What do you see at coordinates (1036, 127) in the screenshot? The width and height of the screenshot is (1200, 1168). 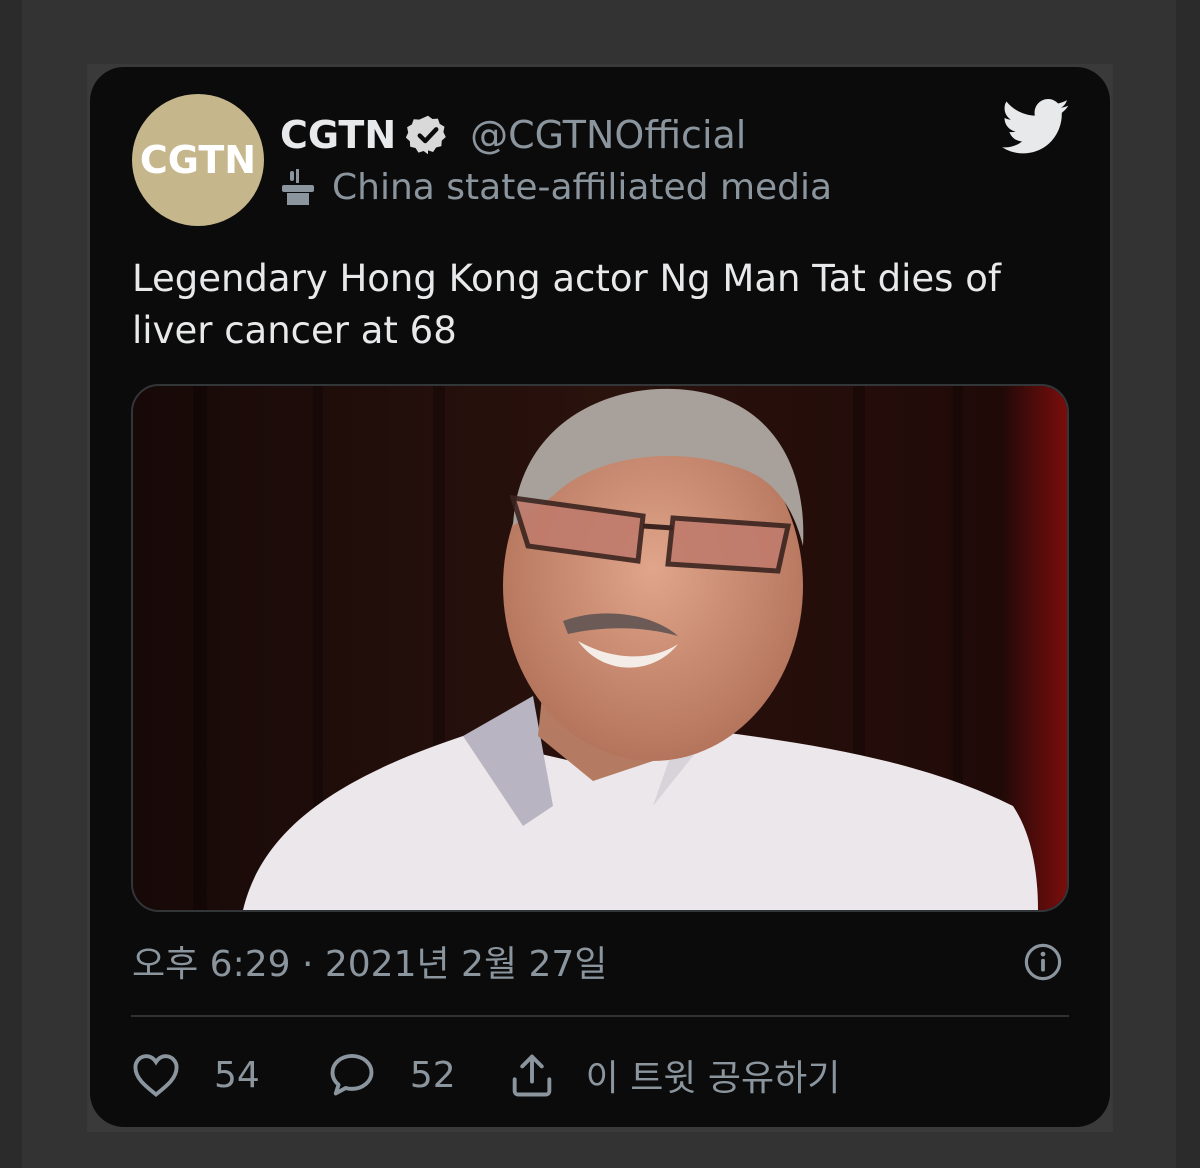 I see `twitter-bird-icon` at bounding box center [1036, 127].